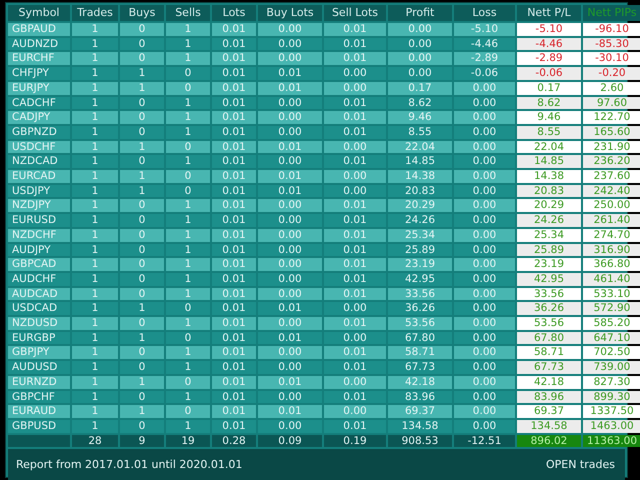 The height and width of the screenshot is (480, 640). What do you see at coordinates (39, 397) in the screenshot?
I see `symbol-cell: GBPCHF` at bounding box center [39, 397].